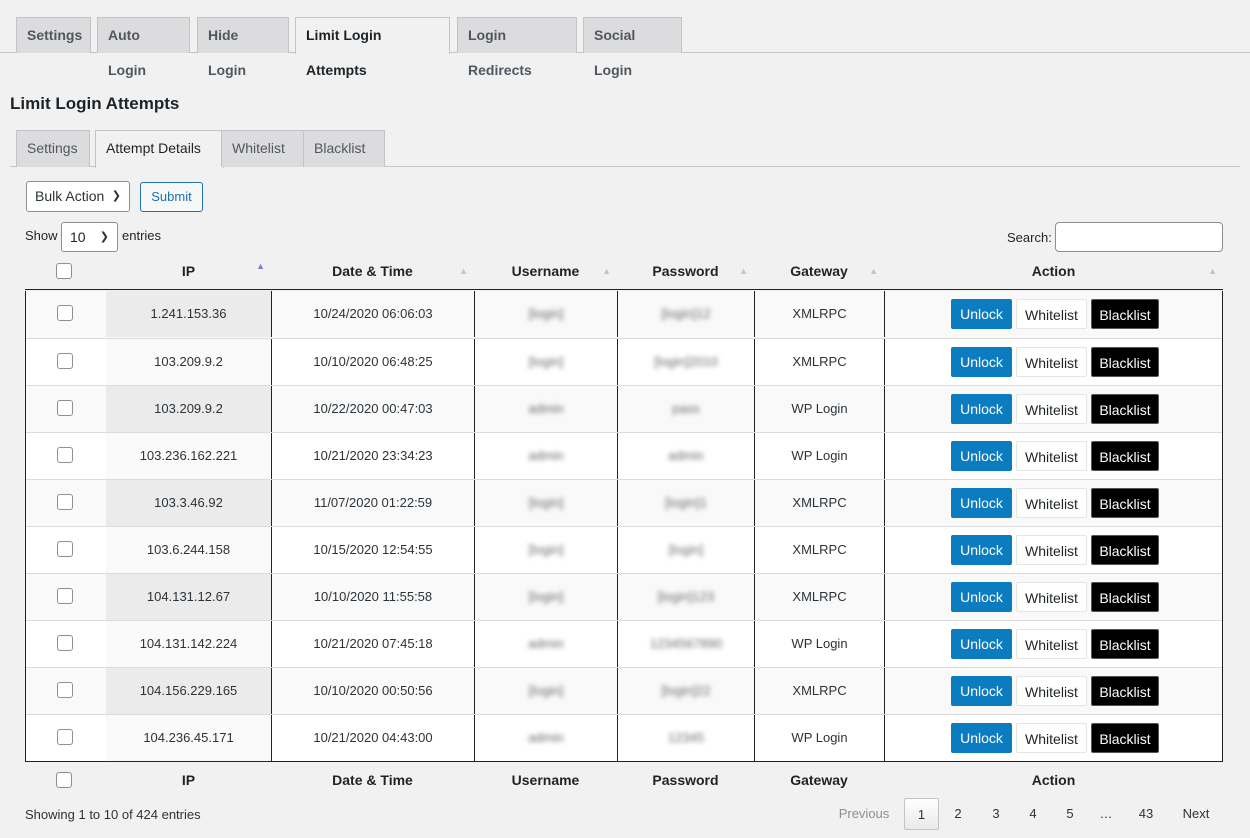 Image resolution: width=1250 pixels, height=838 pixels. Describe the element at coordinates (1070, 814) in the screenshot. I see `pagination-page-5: 5` at that location.